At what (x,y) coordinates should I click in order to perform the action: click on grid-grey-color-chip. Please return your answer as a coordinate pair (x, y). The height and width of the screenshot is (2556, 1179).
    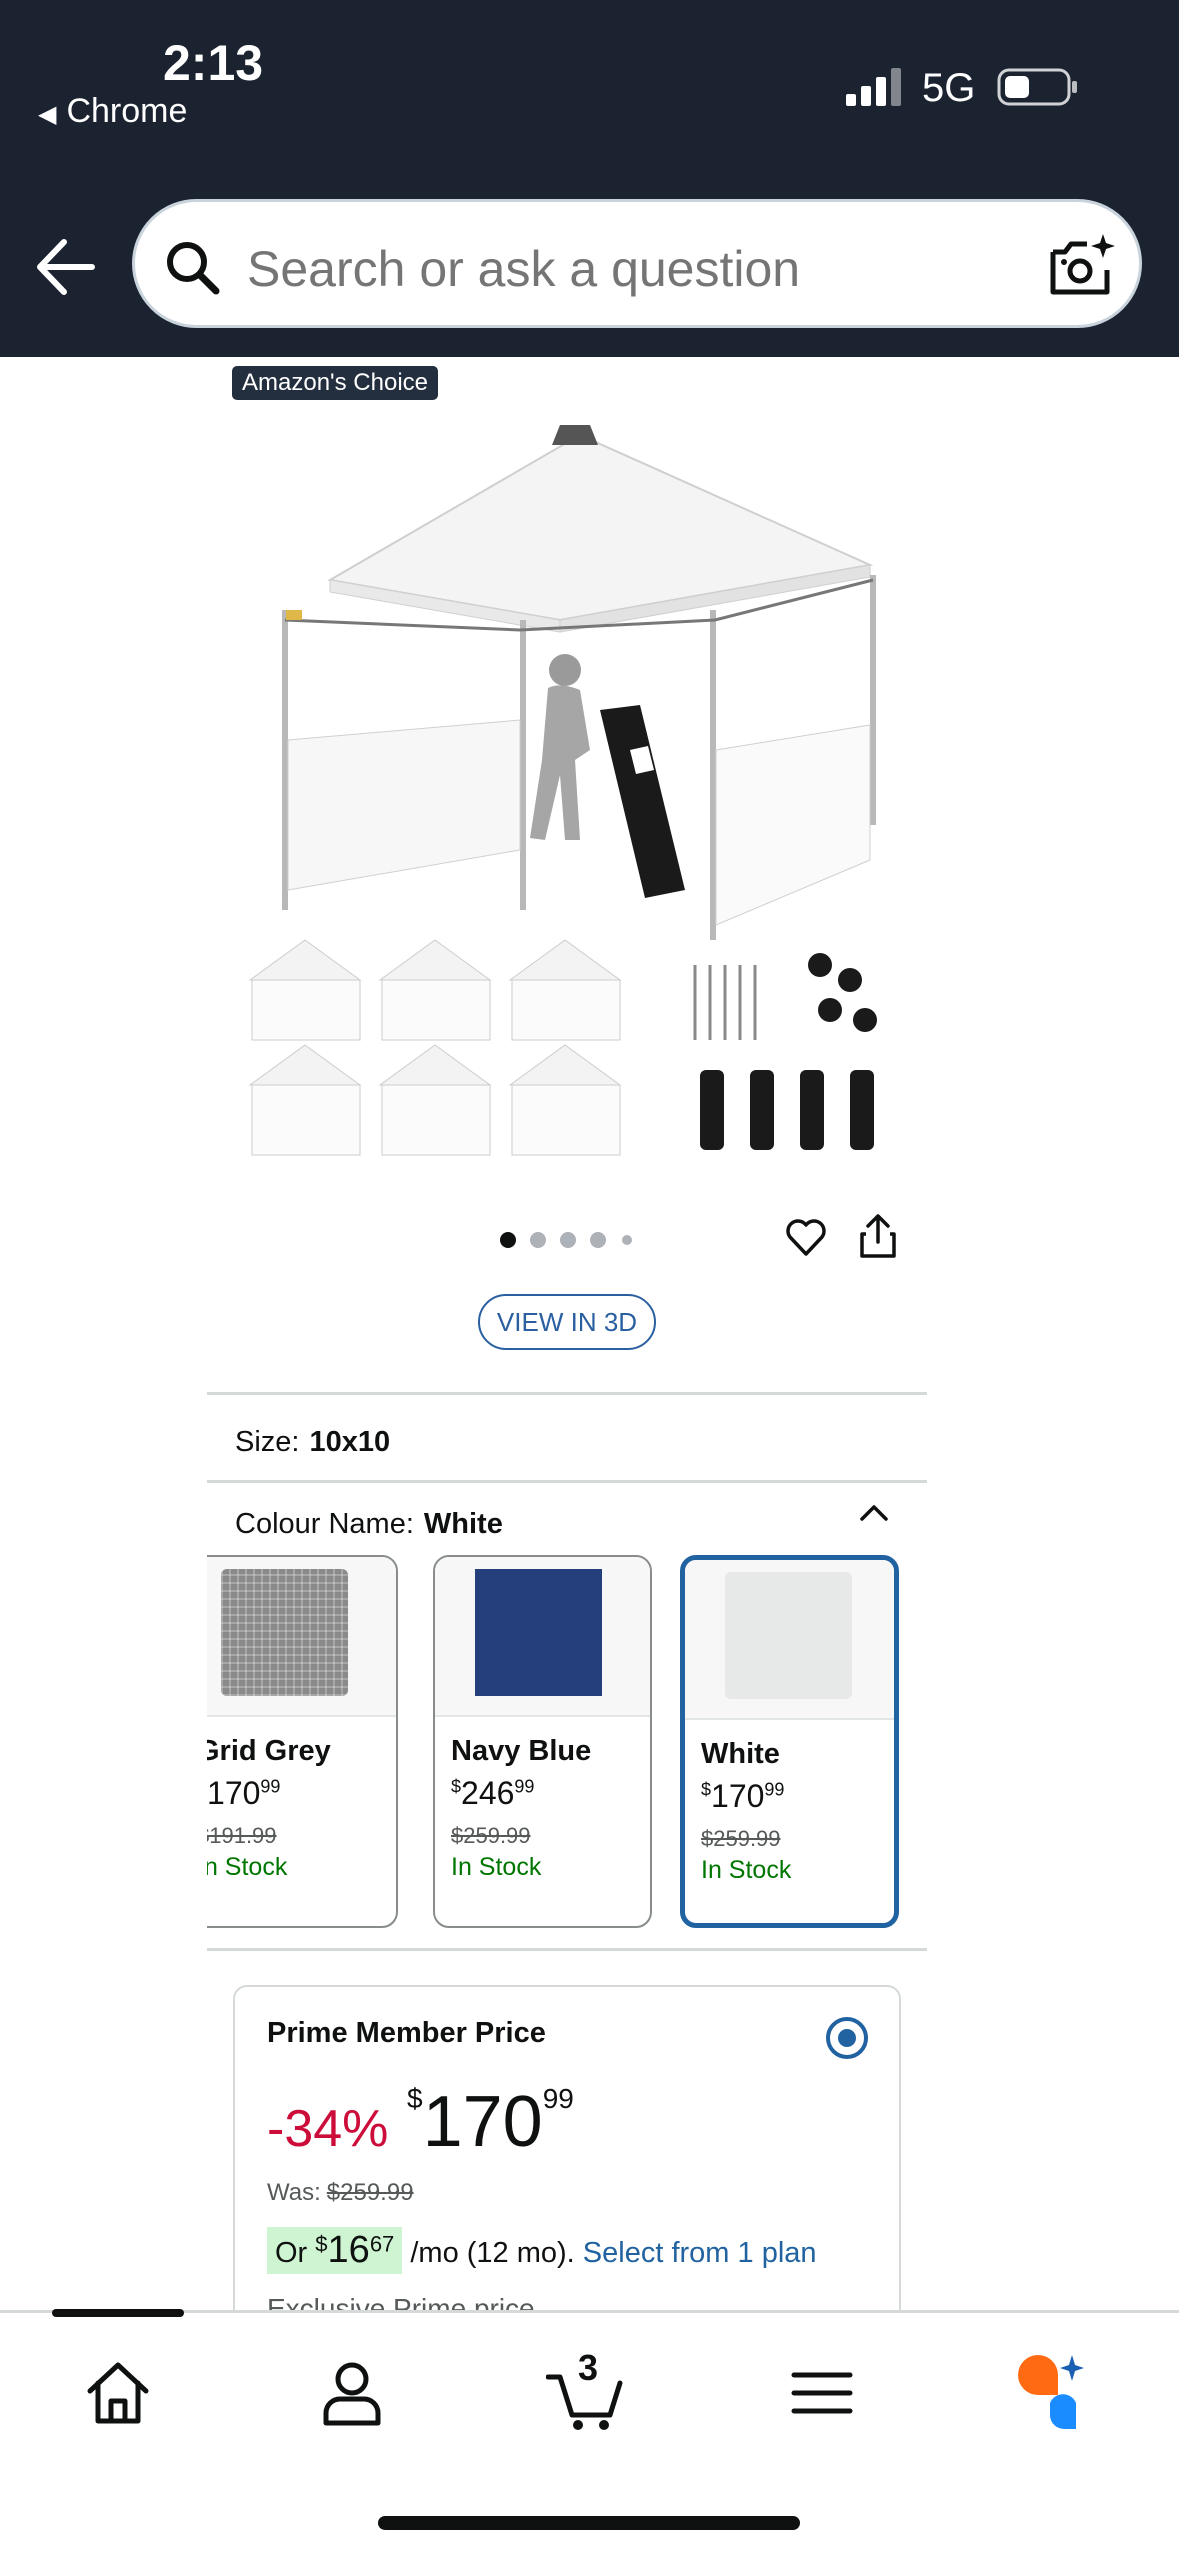
    Looking at the image, I should click on (284, 1632).